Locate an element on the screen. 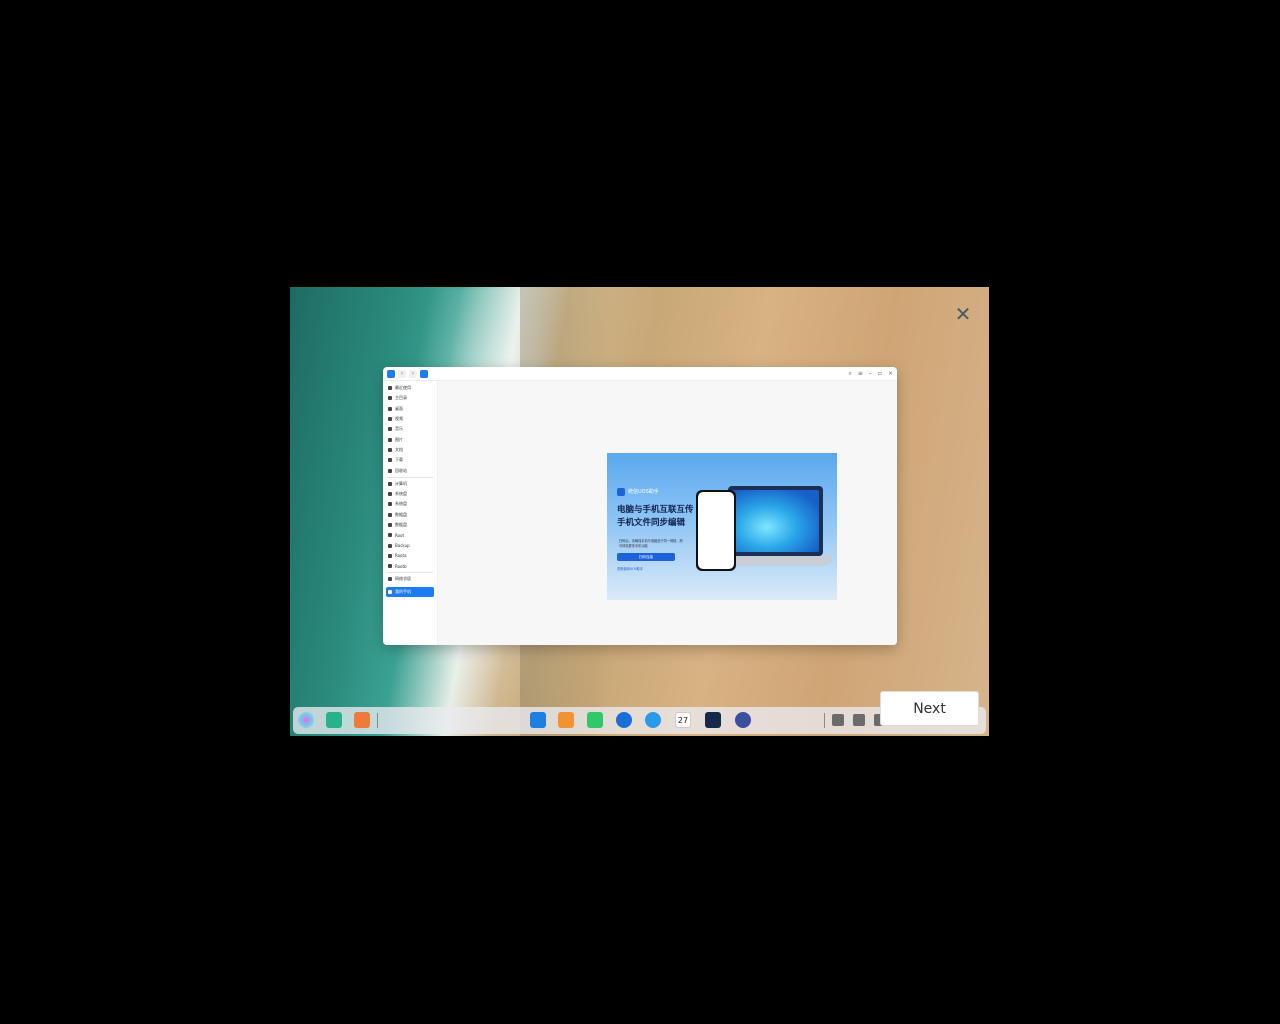 Image resolution: width=1280 pixels, height=1024 pixels. picture-icon is located at coordinates (390, 439).